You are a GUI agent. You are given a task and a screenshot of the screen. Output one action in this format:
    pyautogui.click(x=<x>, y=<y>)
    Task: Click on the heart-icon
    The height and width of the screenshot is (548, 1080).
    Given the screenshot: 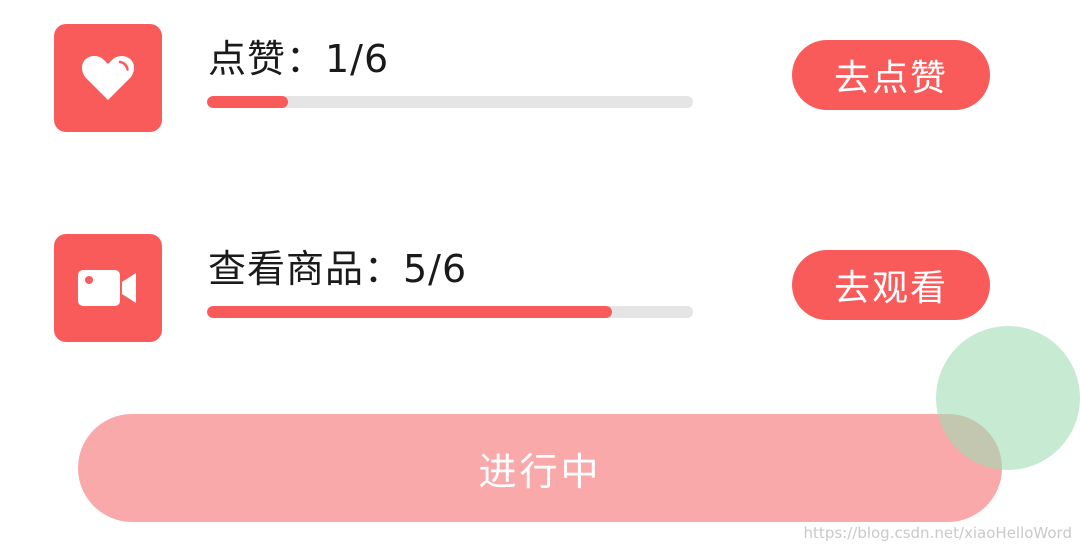 What is the action you would take?
    pyautogui.click(x=108, y=78)
    